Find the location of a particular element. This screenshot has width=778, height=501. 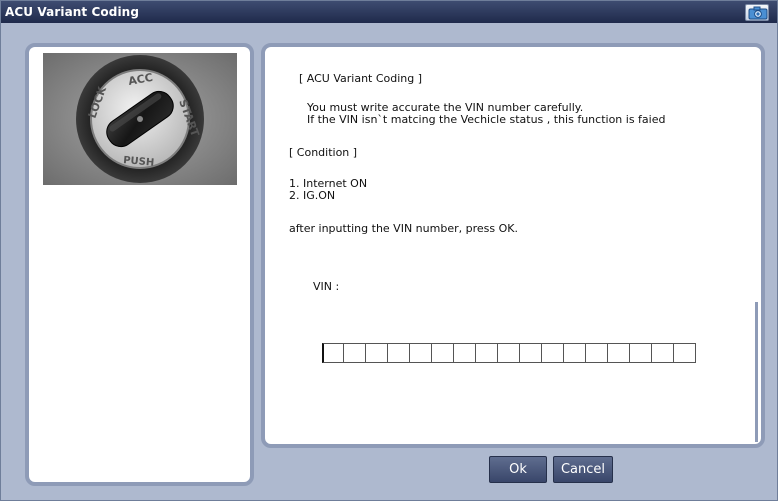

condition-heading: [ Condition ] is located at coordinates (323, 152).